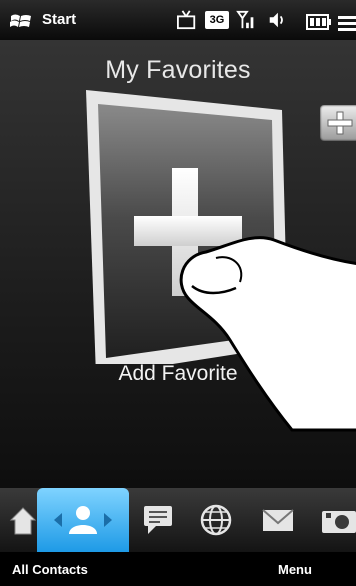 This screenshot has width=356, height=586. I want to click on tv-icon, so click(186, 20).